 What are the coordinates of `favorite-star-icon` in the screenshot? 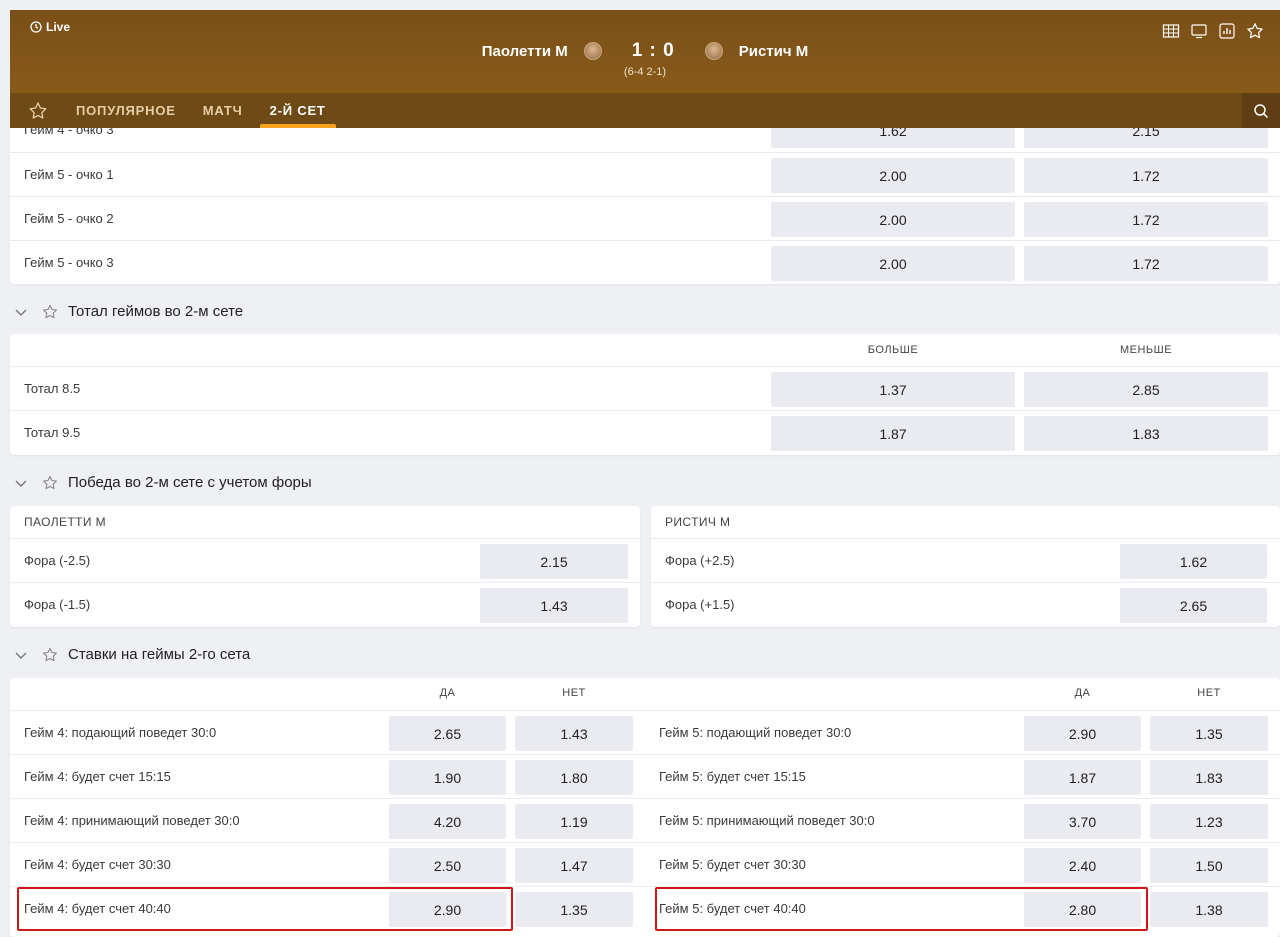 It's located at (1255, 31).